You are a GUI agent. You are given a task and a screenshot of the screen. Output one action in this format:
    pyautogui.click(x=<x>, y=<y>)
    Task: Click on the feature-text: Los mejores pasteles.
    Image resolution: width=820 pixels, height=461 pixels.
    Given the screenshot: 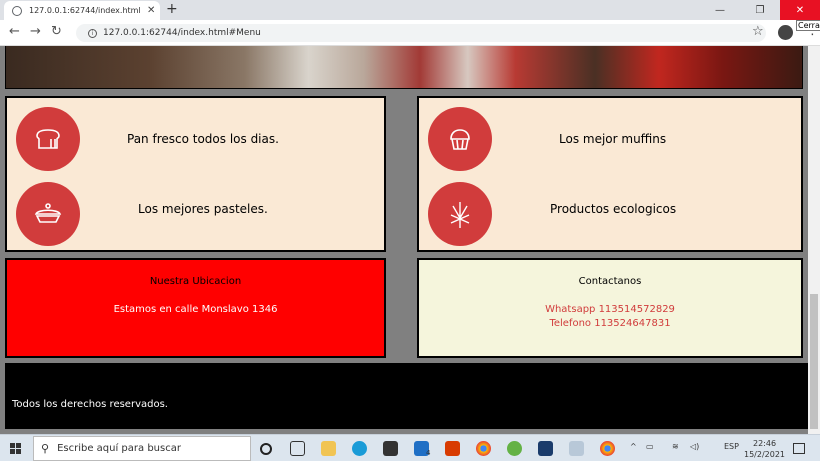 What is the action you would take?
    pyautogui.click(x=203, y=209)
    